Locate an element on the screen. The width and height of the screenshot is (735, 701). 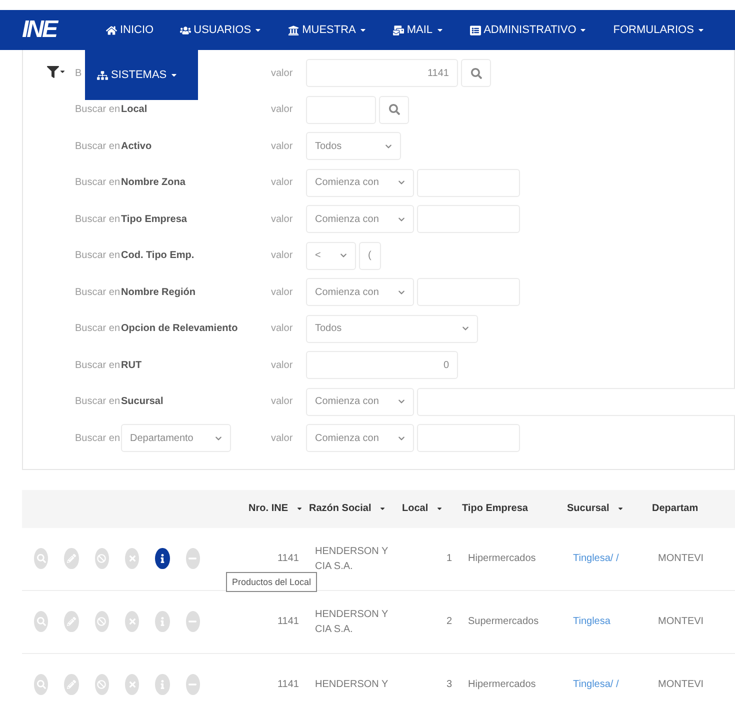
field-name: Sucursal is located at coordinates (142, 402).